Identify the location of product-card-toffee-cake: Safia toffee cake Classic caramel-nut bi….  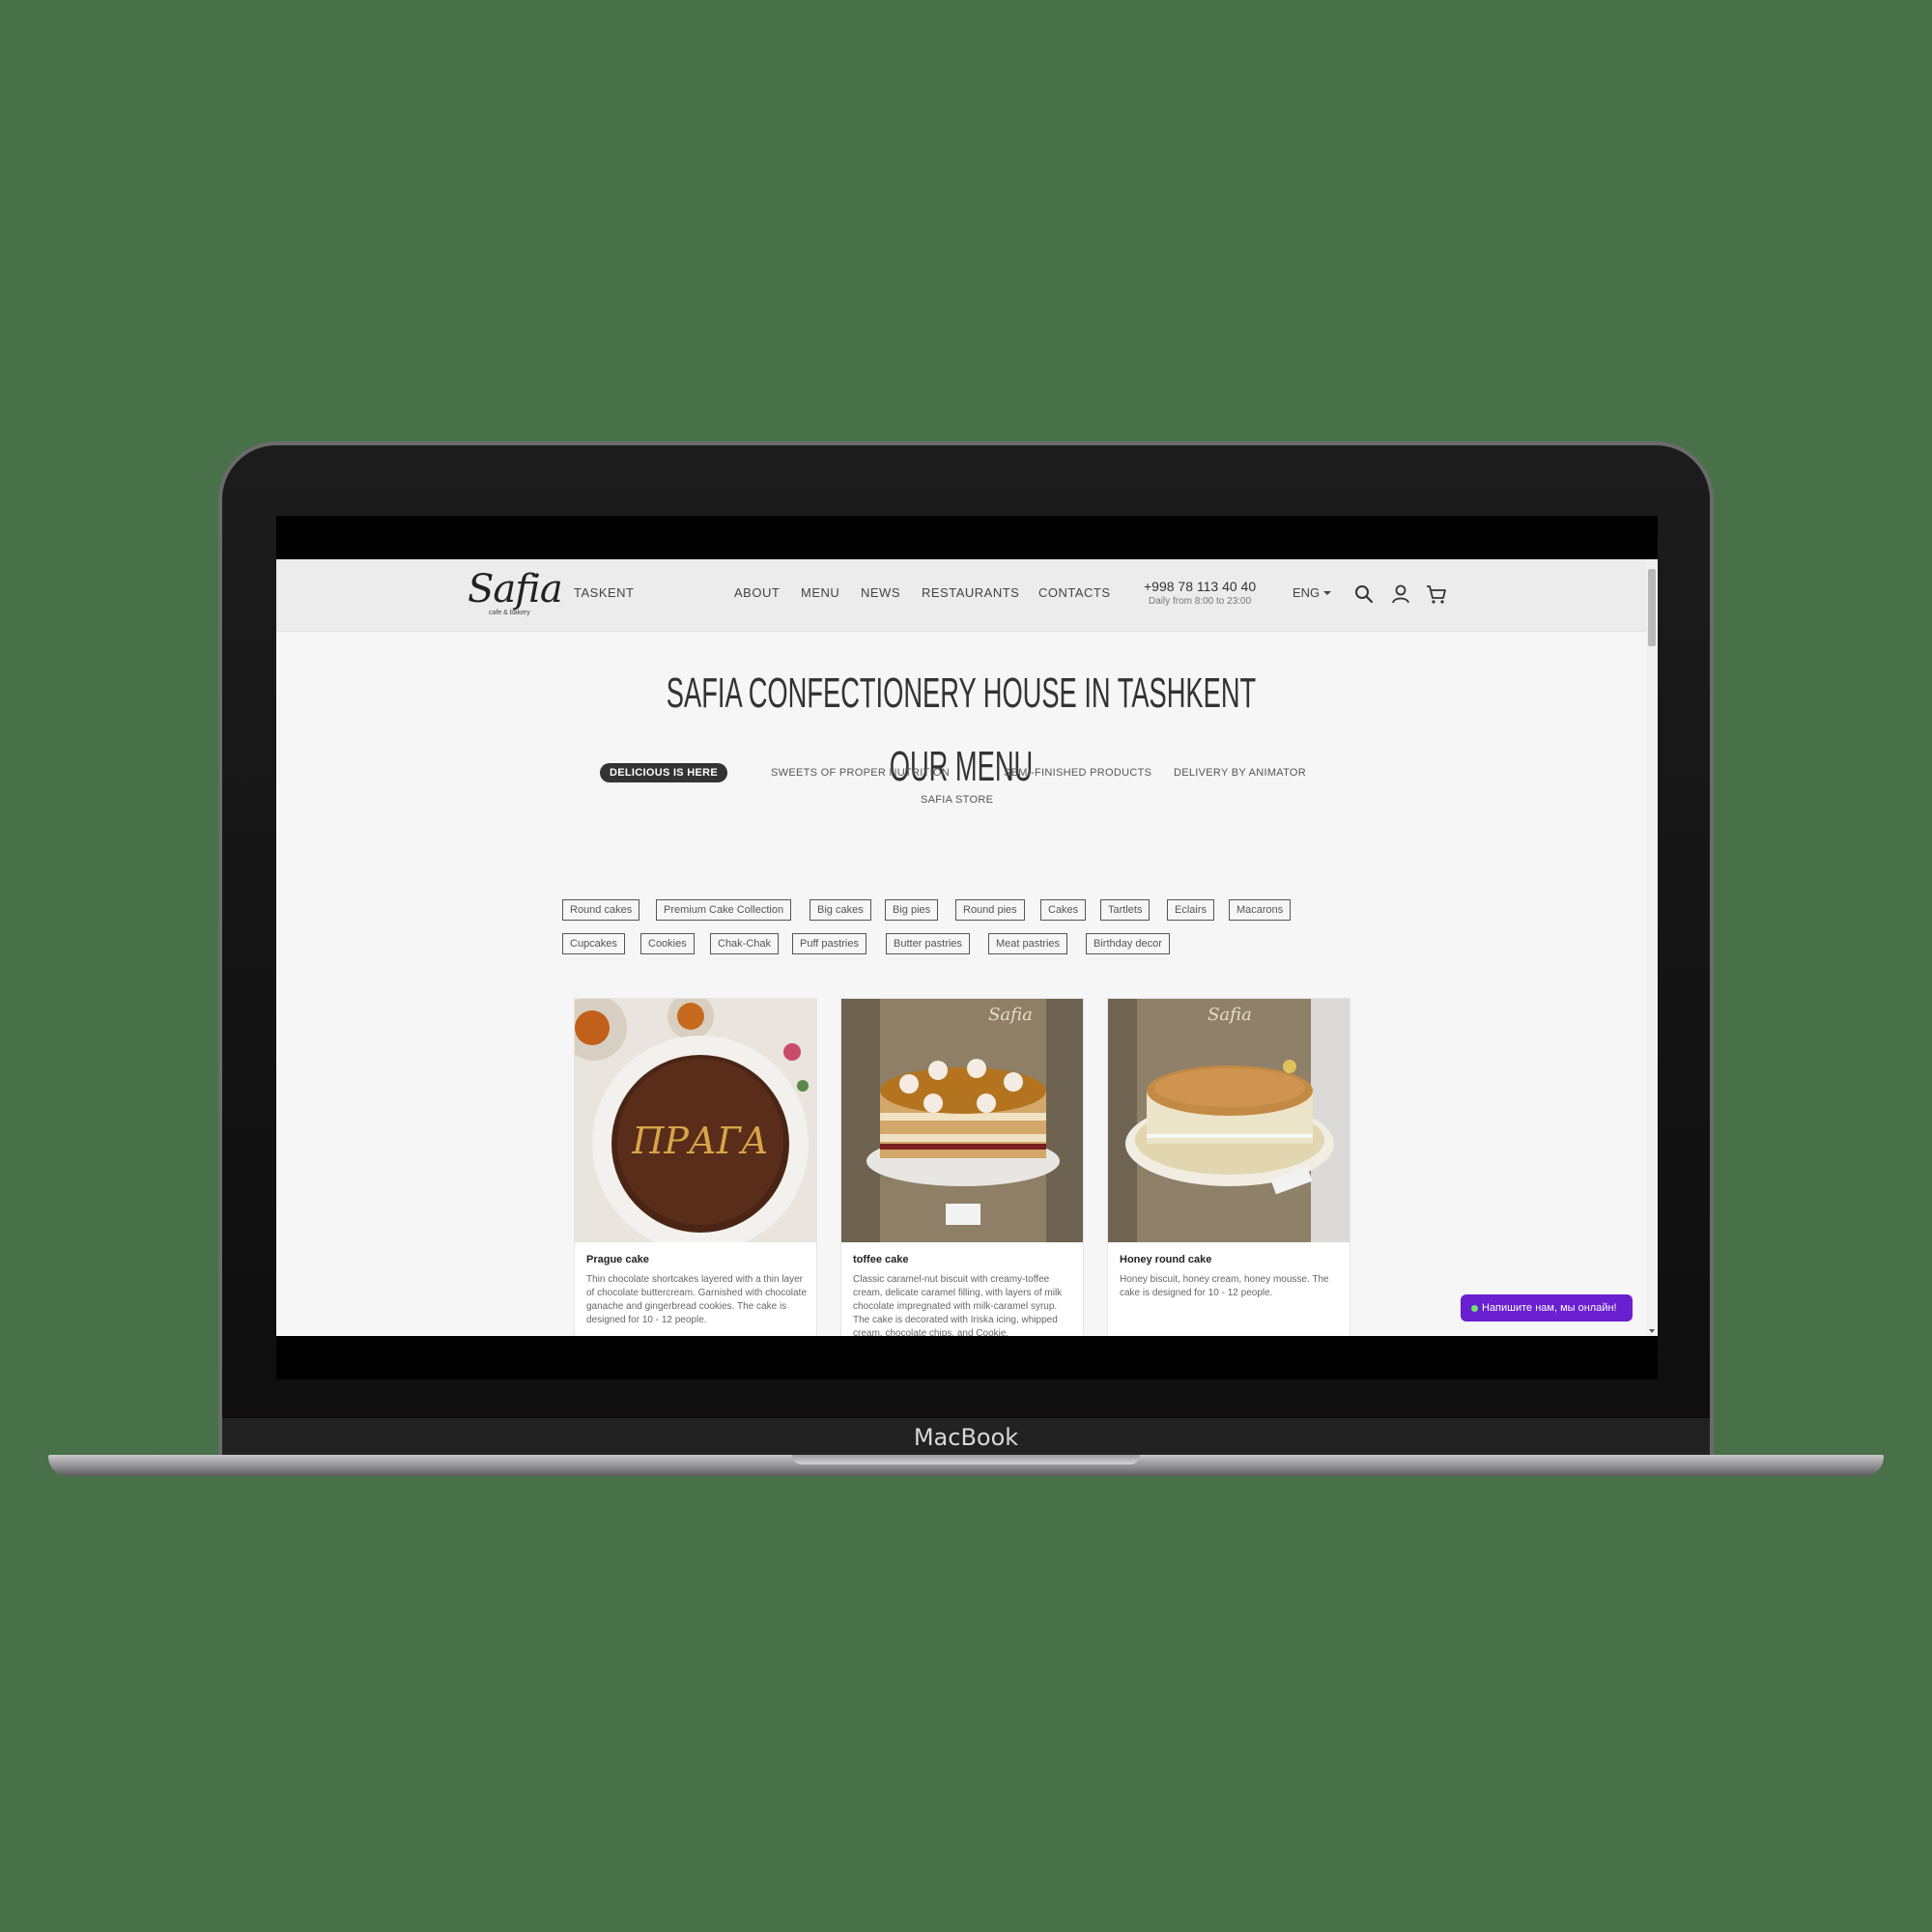
(962, 1167).